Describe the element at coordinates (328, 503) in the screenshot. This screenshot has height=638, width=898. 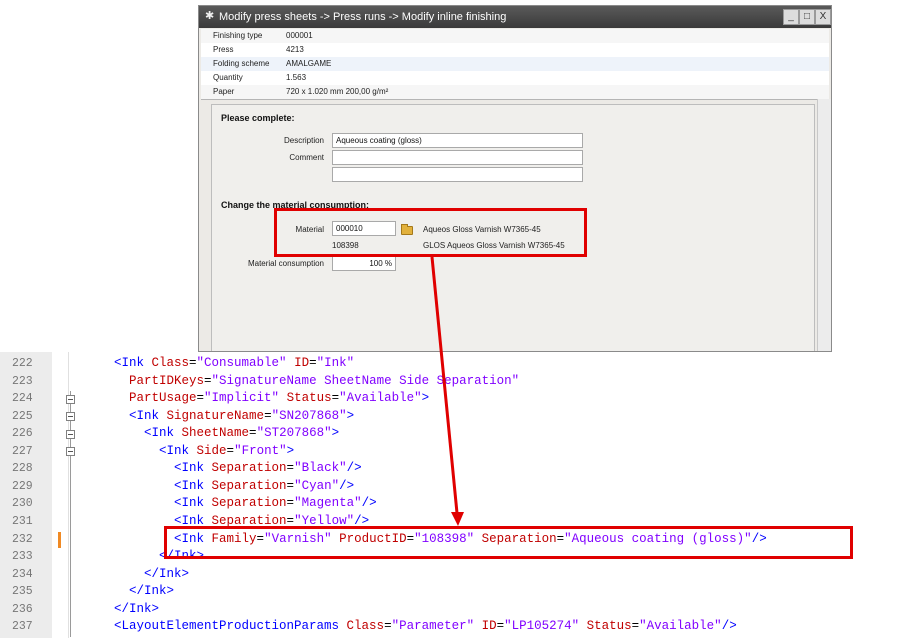
I see `code-token: "Magenta"` at that location.